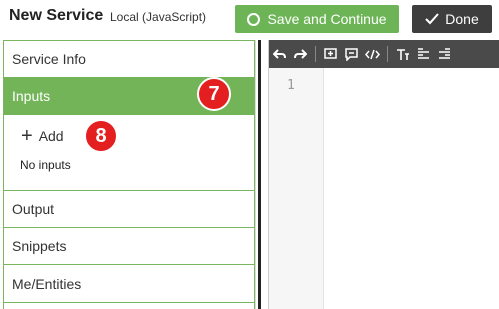 This screenshot has height=309, width=499. I want to click on step-badge-8: 8, so click(101, 136).